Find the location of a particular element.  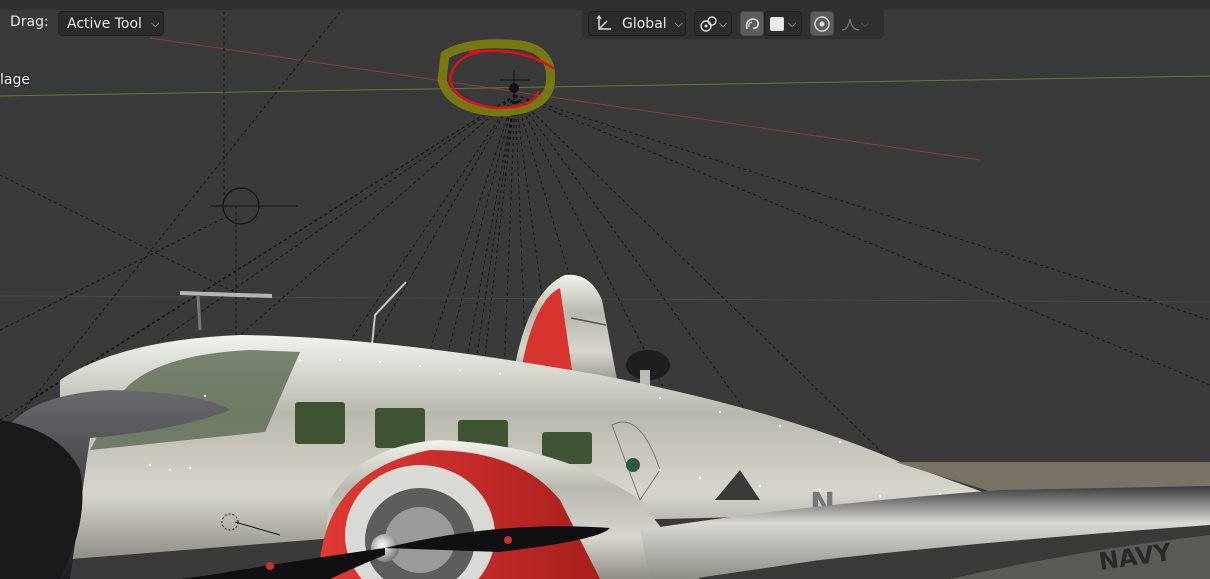

header-tool-group: Global ⌵ ⌵ ⌵ ⌵ is located at coordinates (733, 23).